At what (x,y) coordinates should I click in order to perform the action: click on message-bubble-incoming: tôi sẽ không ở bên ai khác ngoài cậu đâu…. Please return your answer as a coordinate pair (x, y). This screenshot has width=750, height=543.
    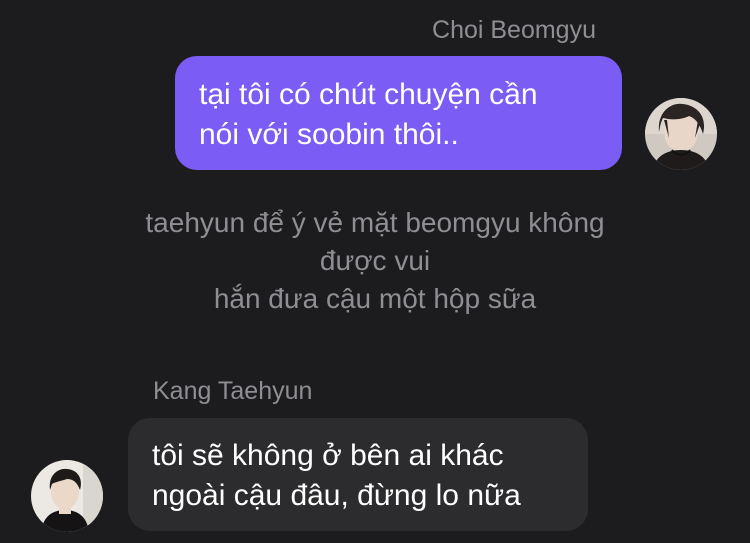
    Looking at the image, I should click on (358, 474).